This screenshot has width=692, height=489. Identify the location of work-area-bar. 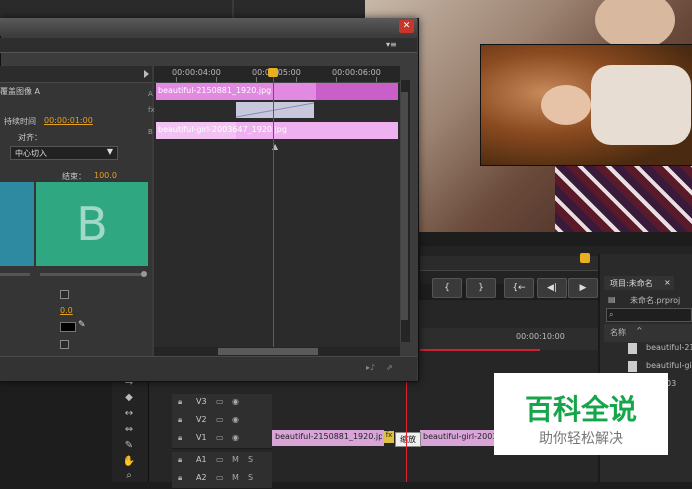
(480, 350).